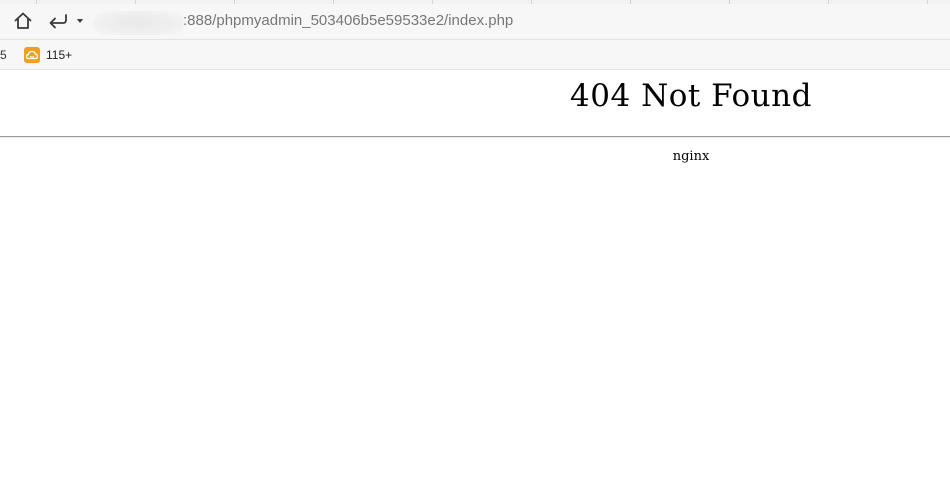  What do you see at coordinates (691, 96) in the screenshot?
I see `error-title: 404 Not Found` at bounding box center [691, 96].